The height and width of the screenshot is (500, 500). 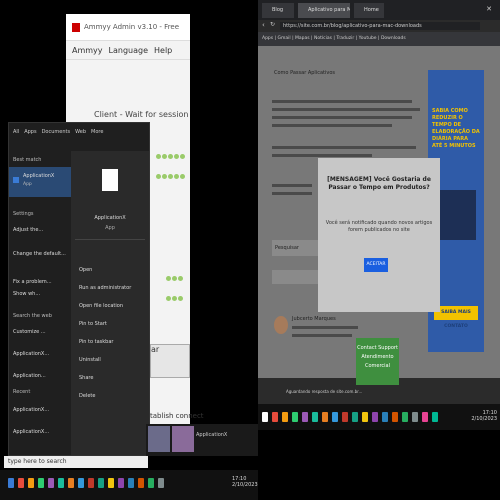 I want to click on best-match-header: Best match, so click(x=27, y=160).